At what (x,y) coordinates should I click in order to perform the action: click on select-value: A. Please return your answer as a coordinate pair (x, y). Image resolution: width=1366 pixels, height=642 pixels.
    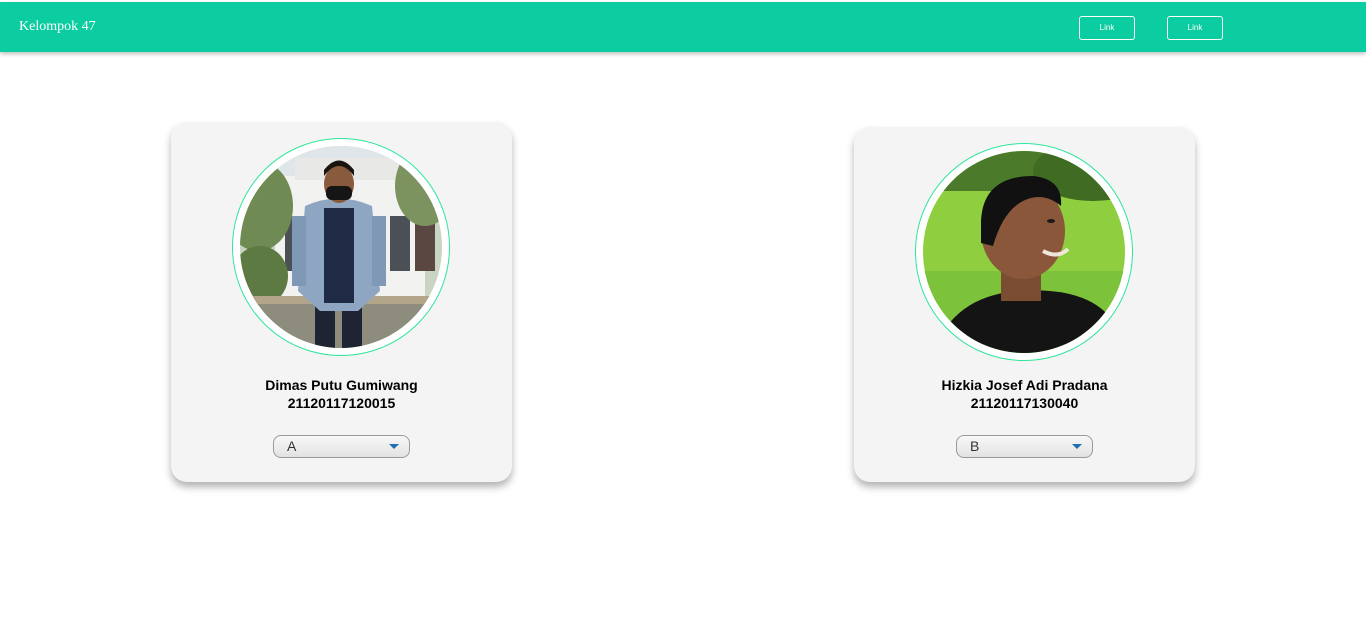
    Looking at the image, I should click on (292, 446).